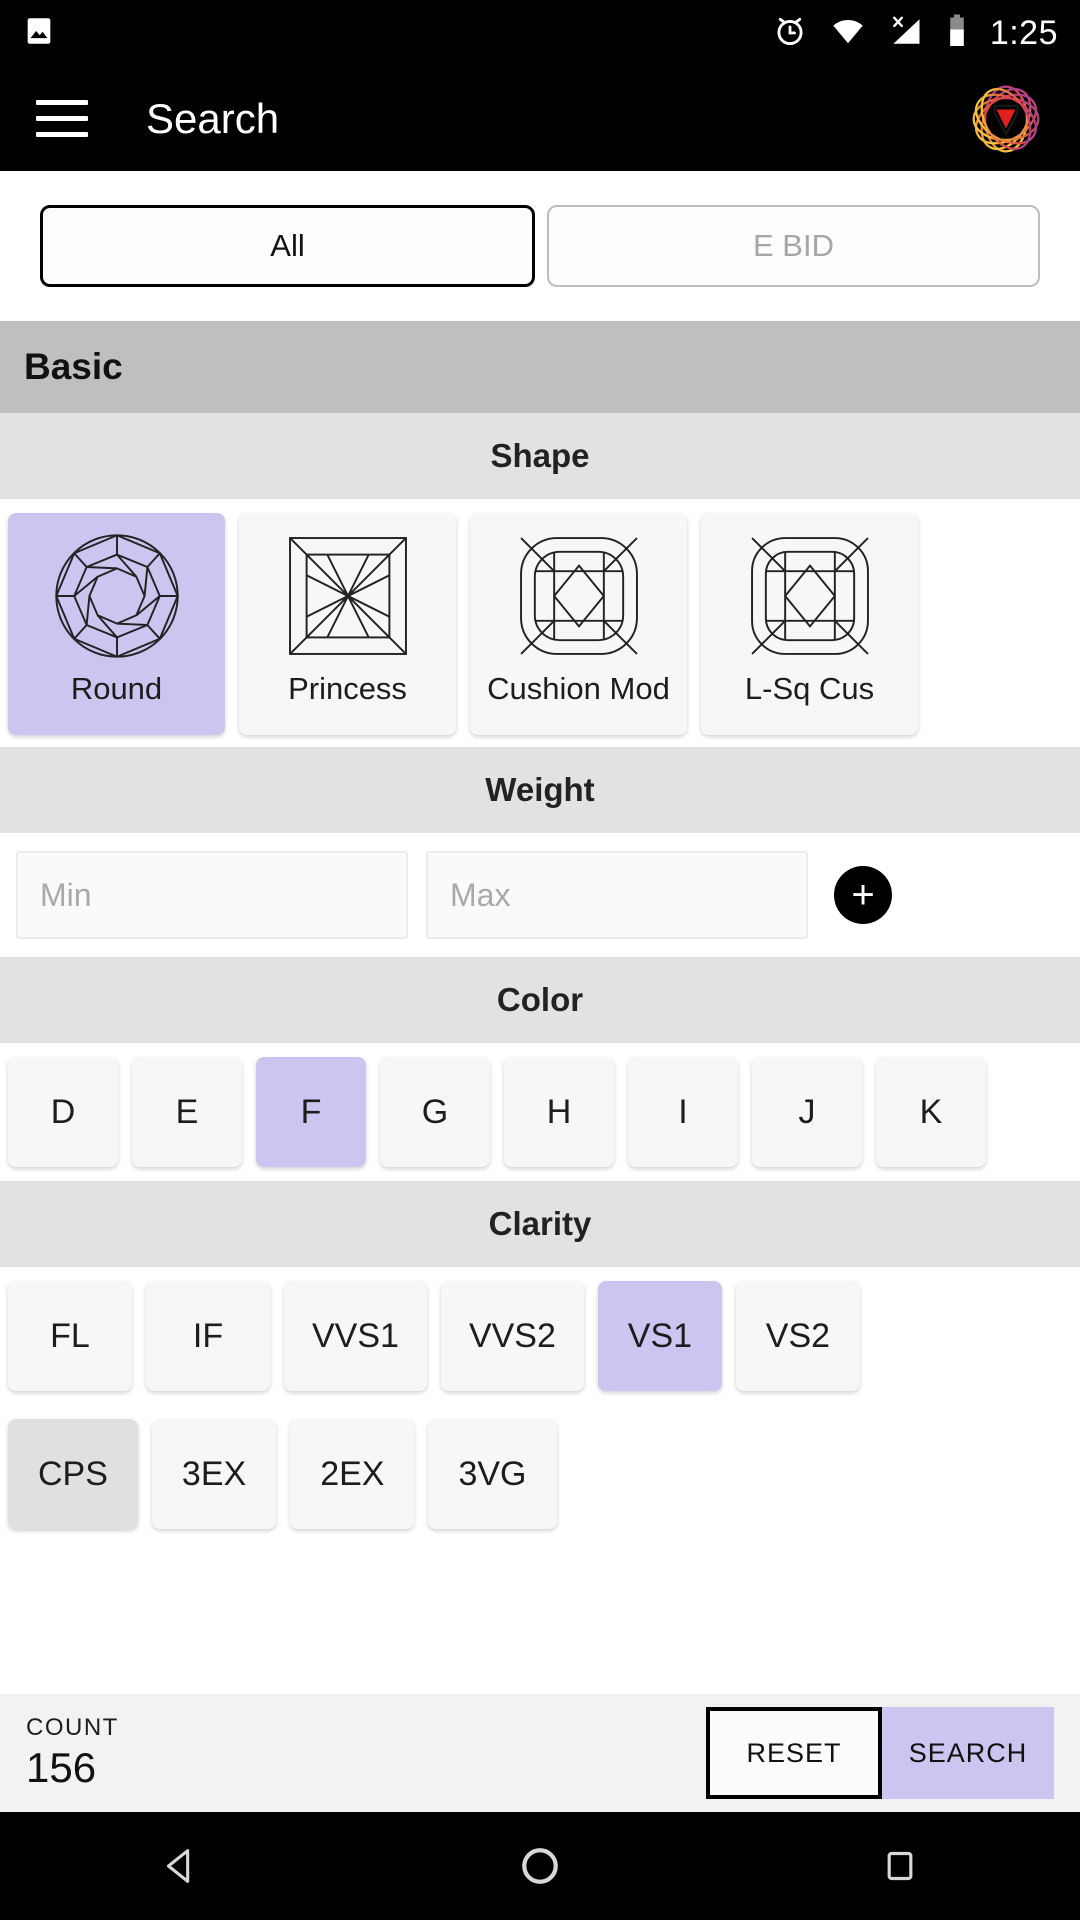  I want to click on princess-diamond-icon, so click(348, 596).